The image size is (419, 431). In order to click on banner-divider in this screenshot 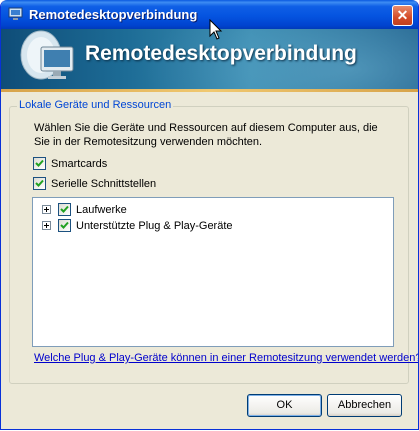, I will do `click(209, 90)`.